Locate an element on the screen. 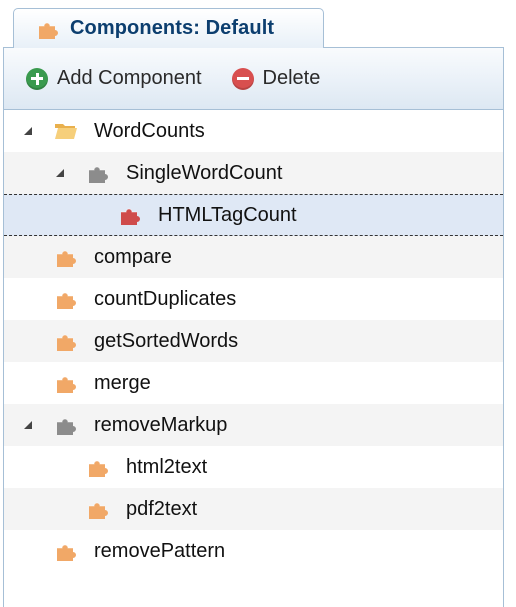 This screenshot has width=516, height=607. tree-item-label: pdf2text is located at coordinates (162, 509).